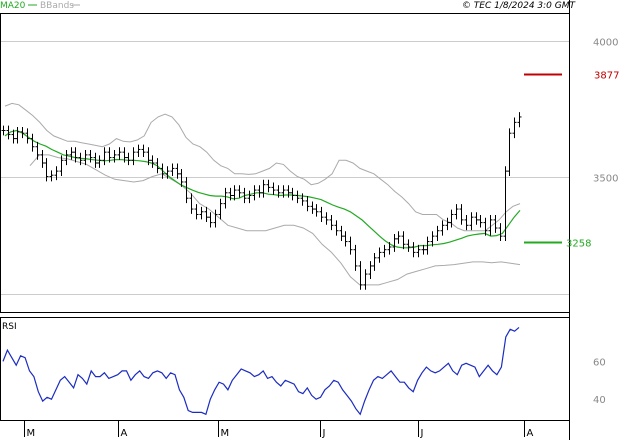 The width and height of the screenshot is (627, 440). Describe the element at coordinates (9, 327) in the screenshot. I see `rsi-title: RSI` at that location.